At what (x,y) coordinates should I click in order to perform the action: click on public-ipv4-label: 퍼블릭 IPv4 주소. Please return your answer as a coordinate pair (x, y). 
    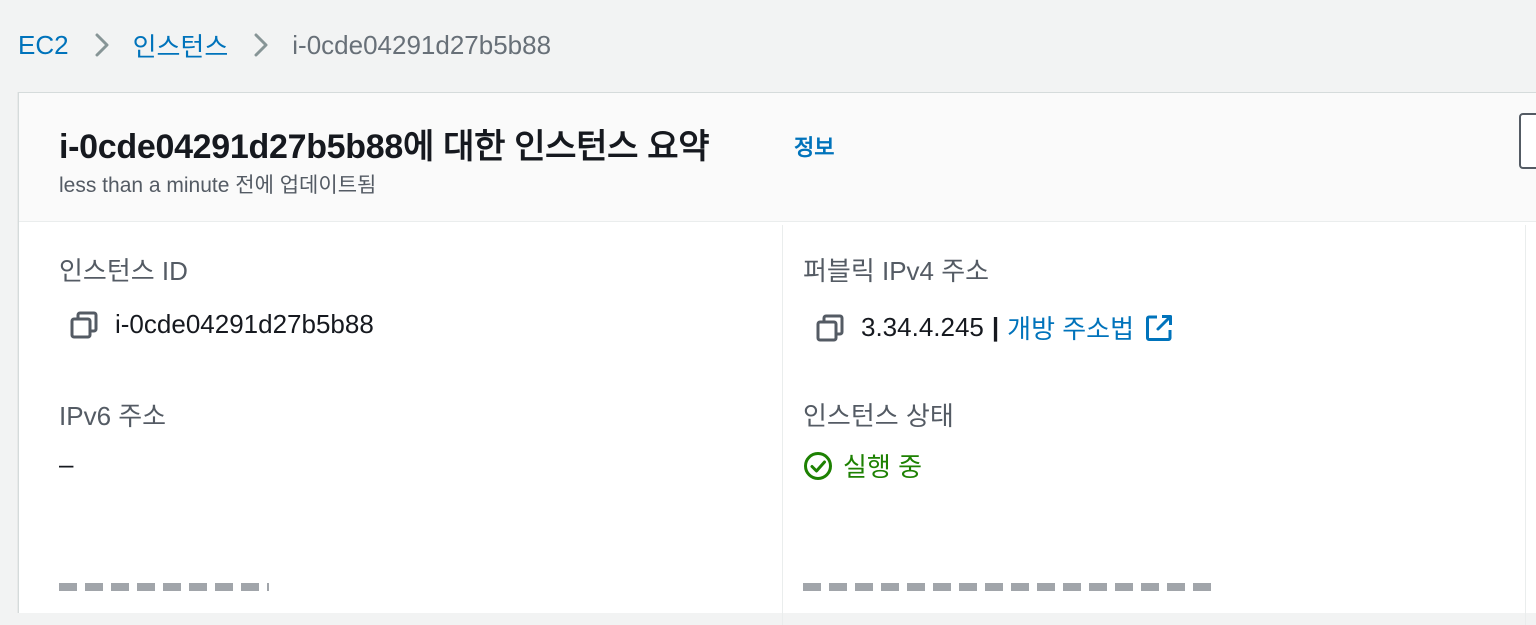
    Looking at the image, I should click on (896, 271).